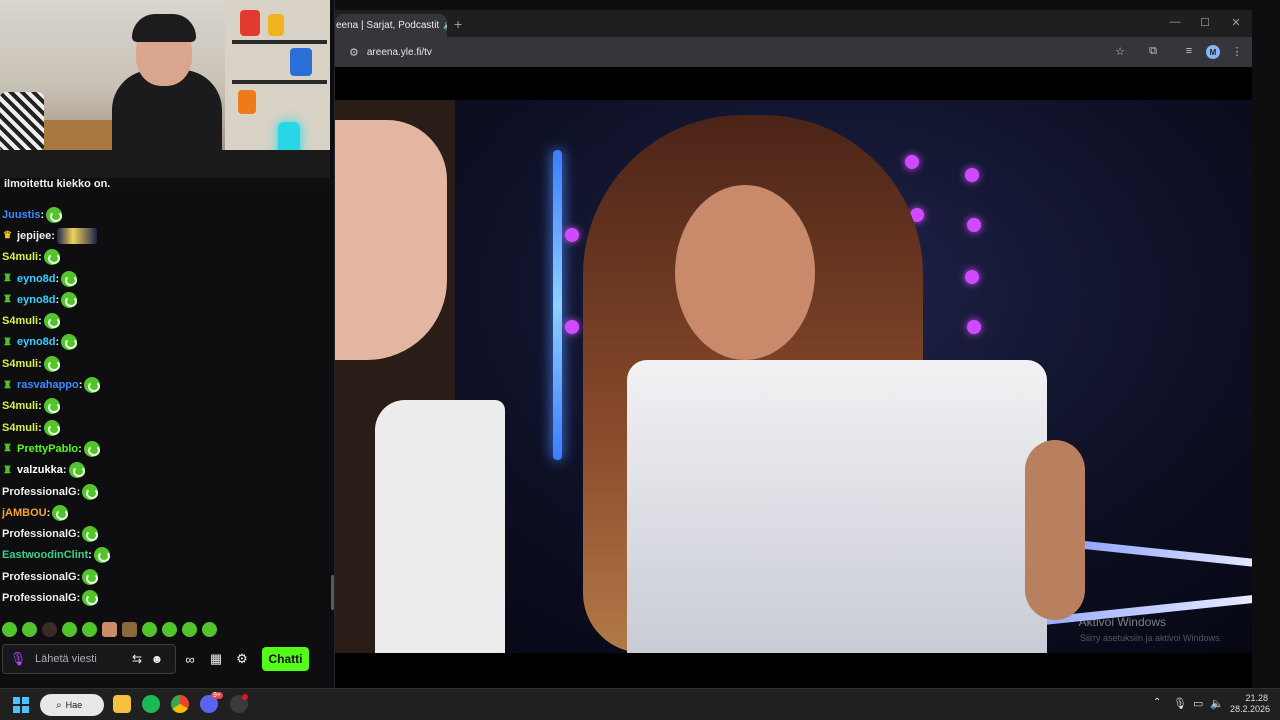 The width and height of the screenshot is (1280, 720). Describe the element at coordinates (1237, 51) in the screenshot. I see `menu-icon: ⋮` at that location.